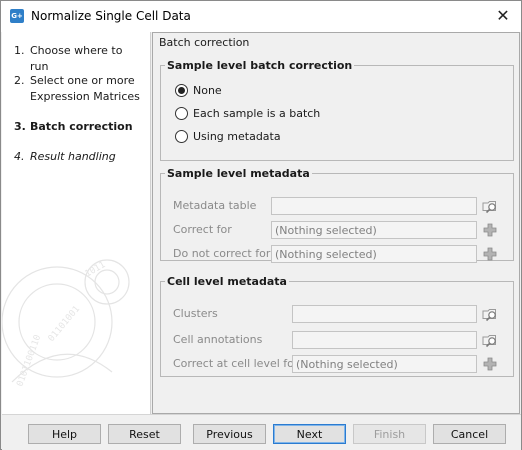  Describe the element at coordinates (237, 136) in the screenshot. I see `radio-label: Using metadata` at that location.